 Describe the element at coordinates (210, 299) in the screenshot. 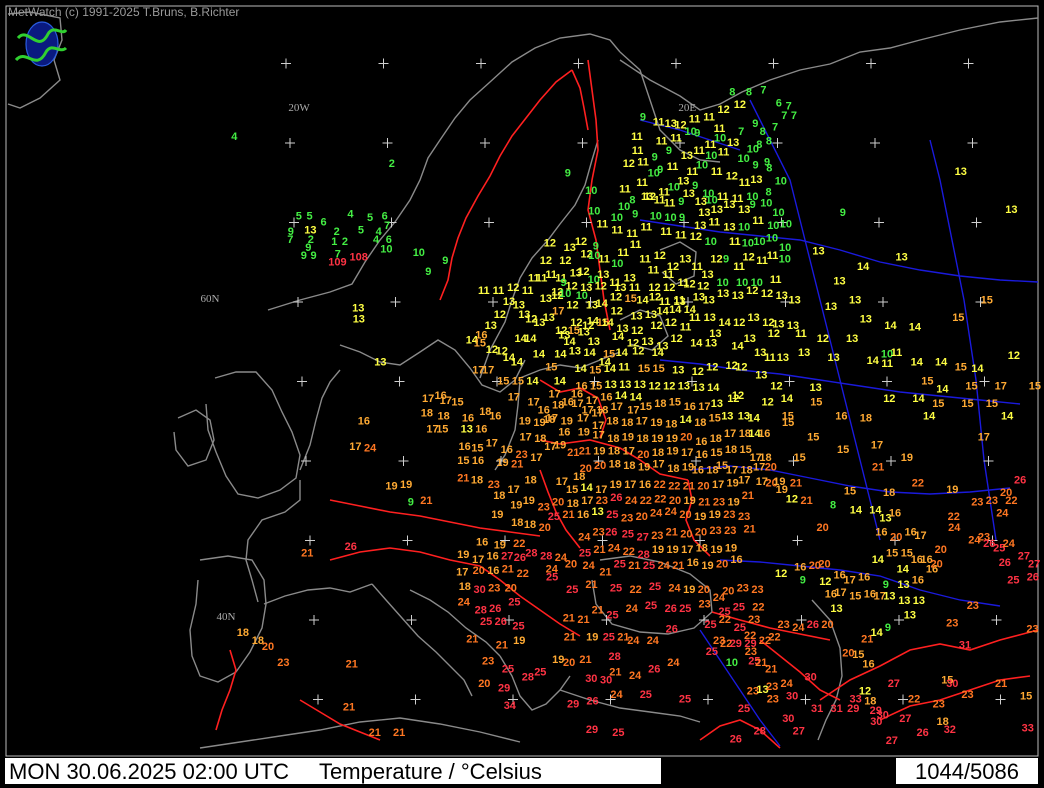

I see `coord-label: 60N` at that location.